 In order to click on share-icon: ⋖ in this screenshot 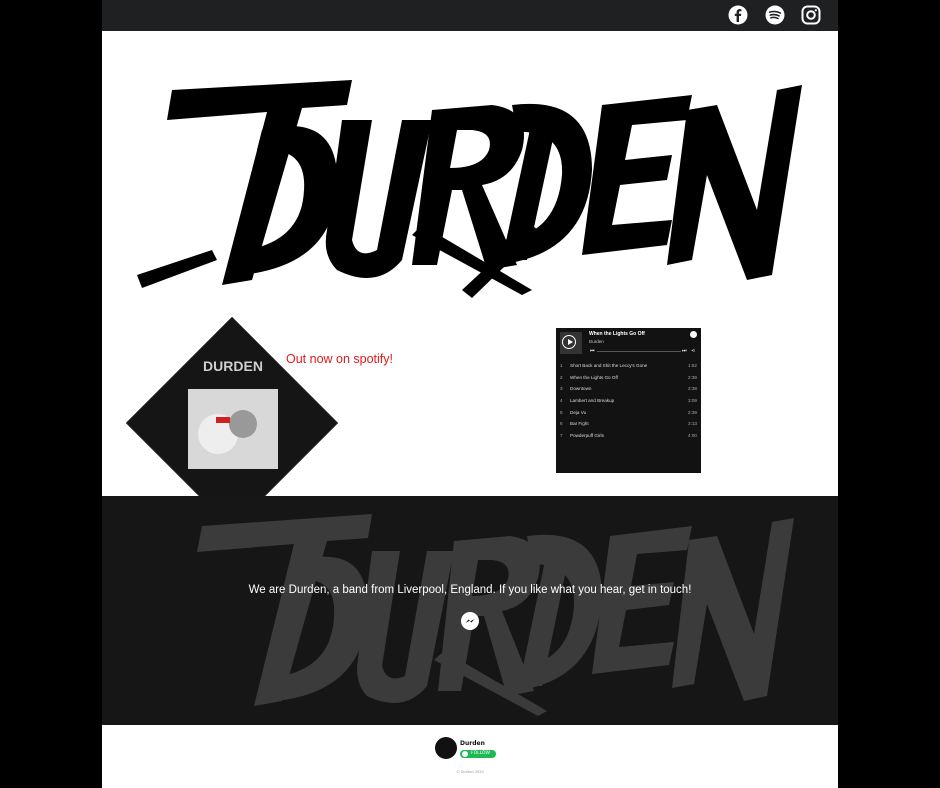, I will do `click(693, 351)`.